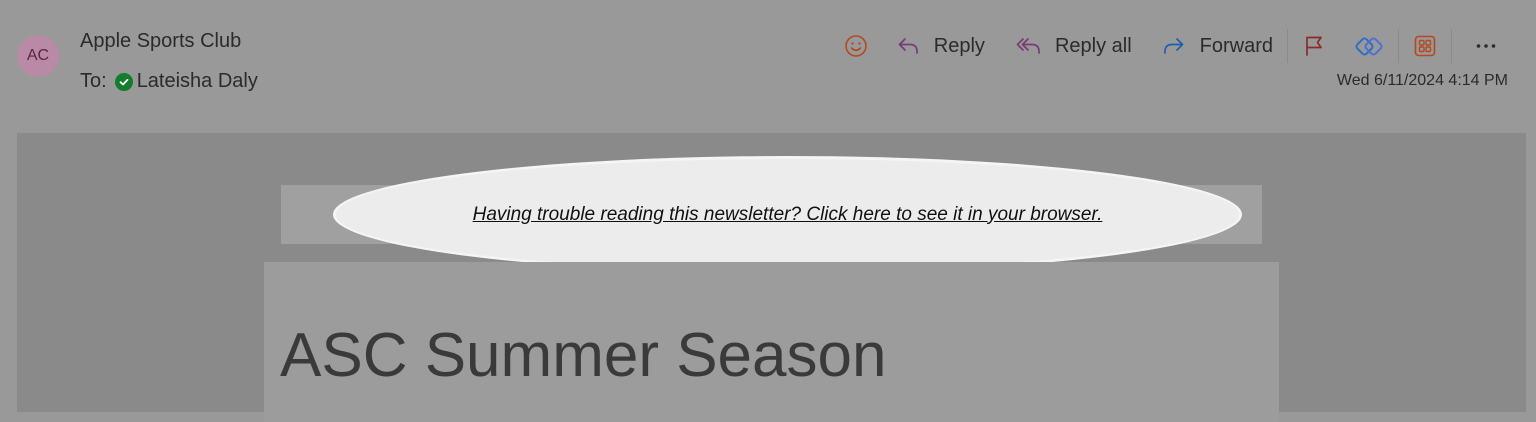 Image resolution: width=1536 pixels, height=422 pixels. I want to click on reply-all-button: Reply all, so click(1073, 46).